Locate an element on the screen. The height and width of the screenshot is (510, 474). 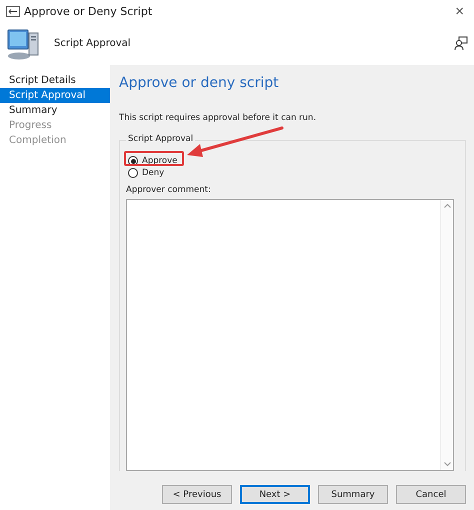
header-title: Script Approval is located at coordinates (93, 43).